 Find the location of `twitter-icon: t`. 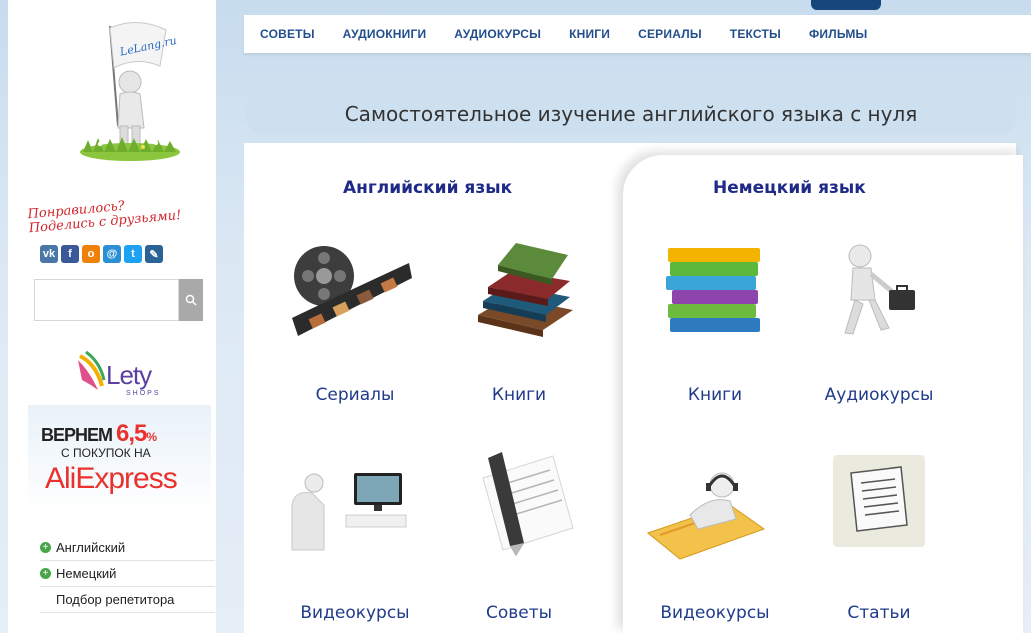

twitter-icon: t is located at coordinates (133, 254).